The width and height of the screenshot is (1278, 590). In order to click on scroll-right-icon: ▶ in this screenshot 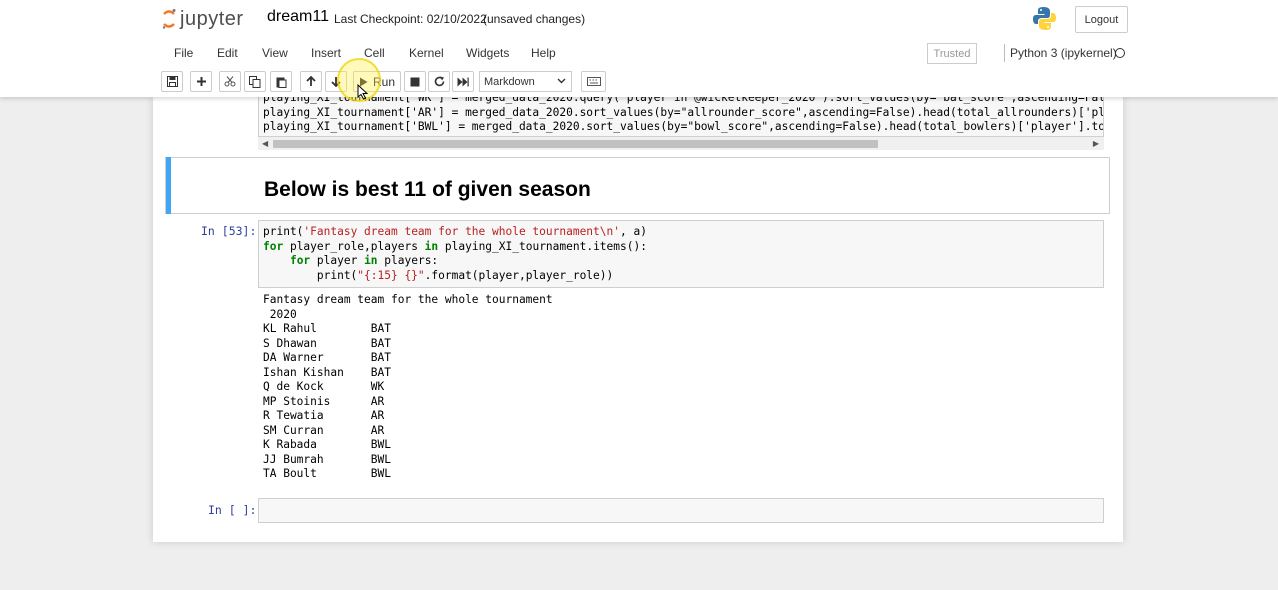, I will do `click(1096, 143)`.